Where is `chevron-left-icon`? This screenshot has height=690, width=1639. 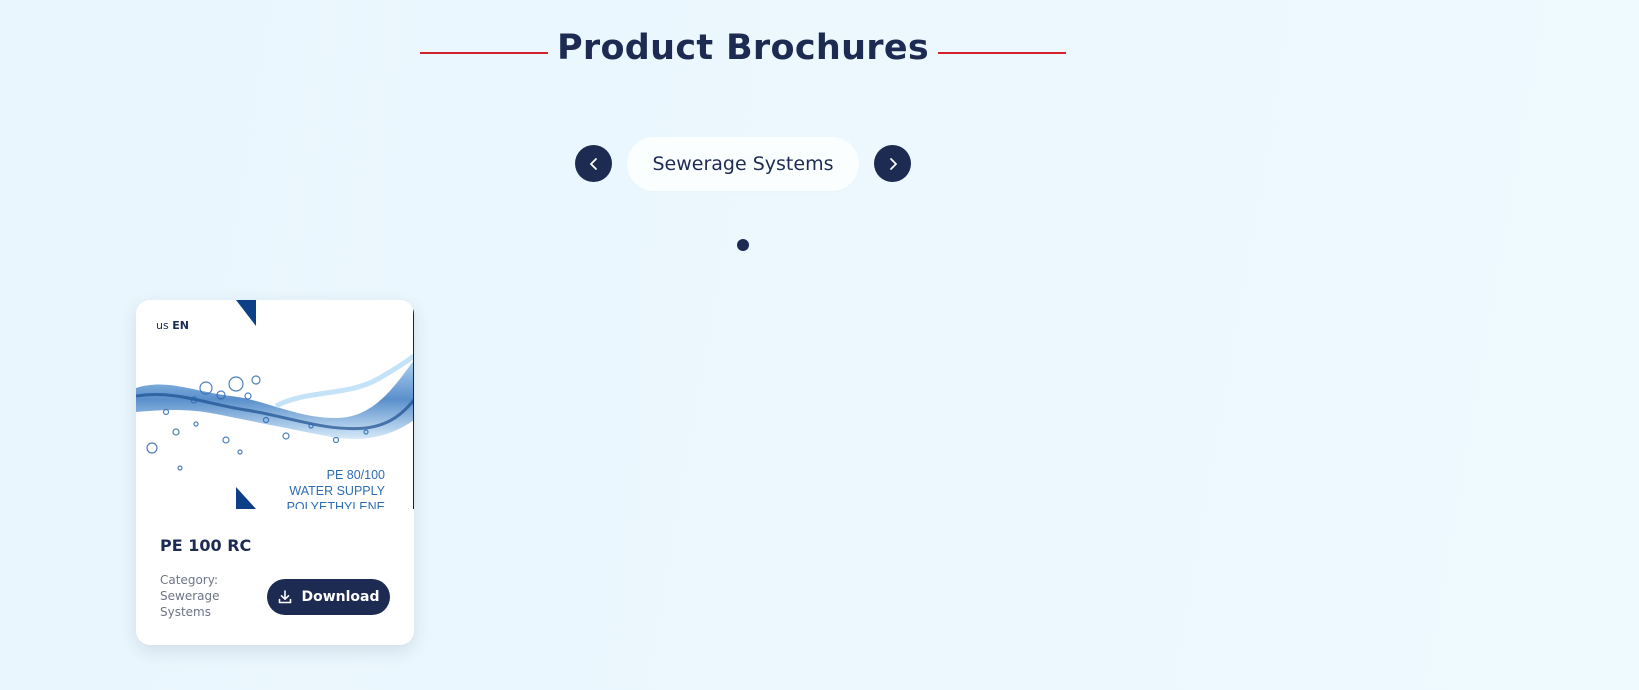 chevron-left-icon is located at coordinates (593, 163).